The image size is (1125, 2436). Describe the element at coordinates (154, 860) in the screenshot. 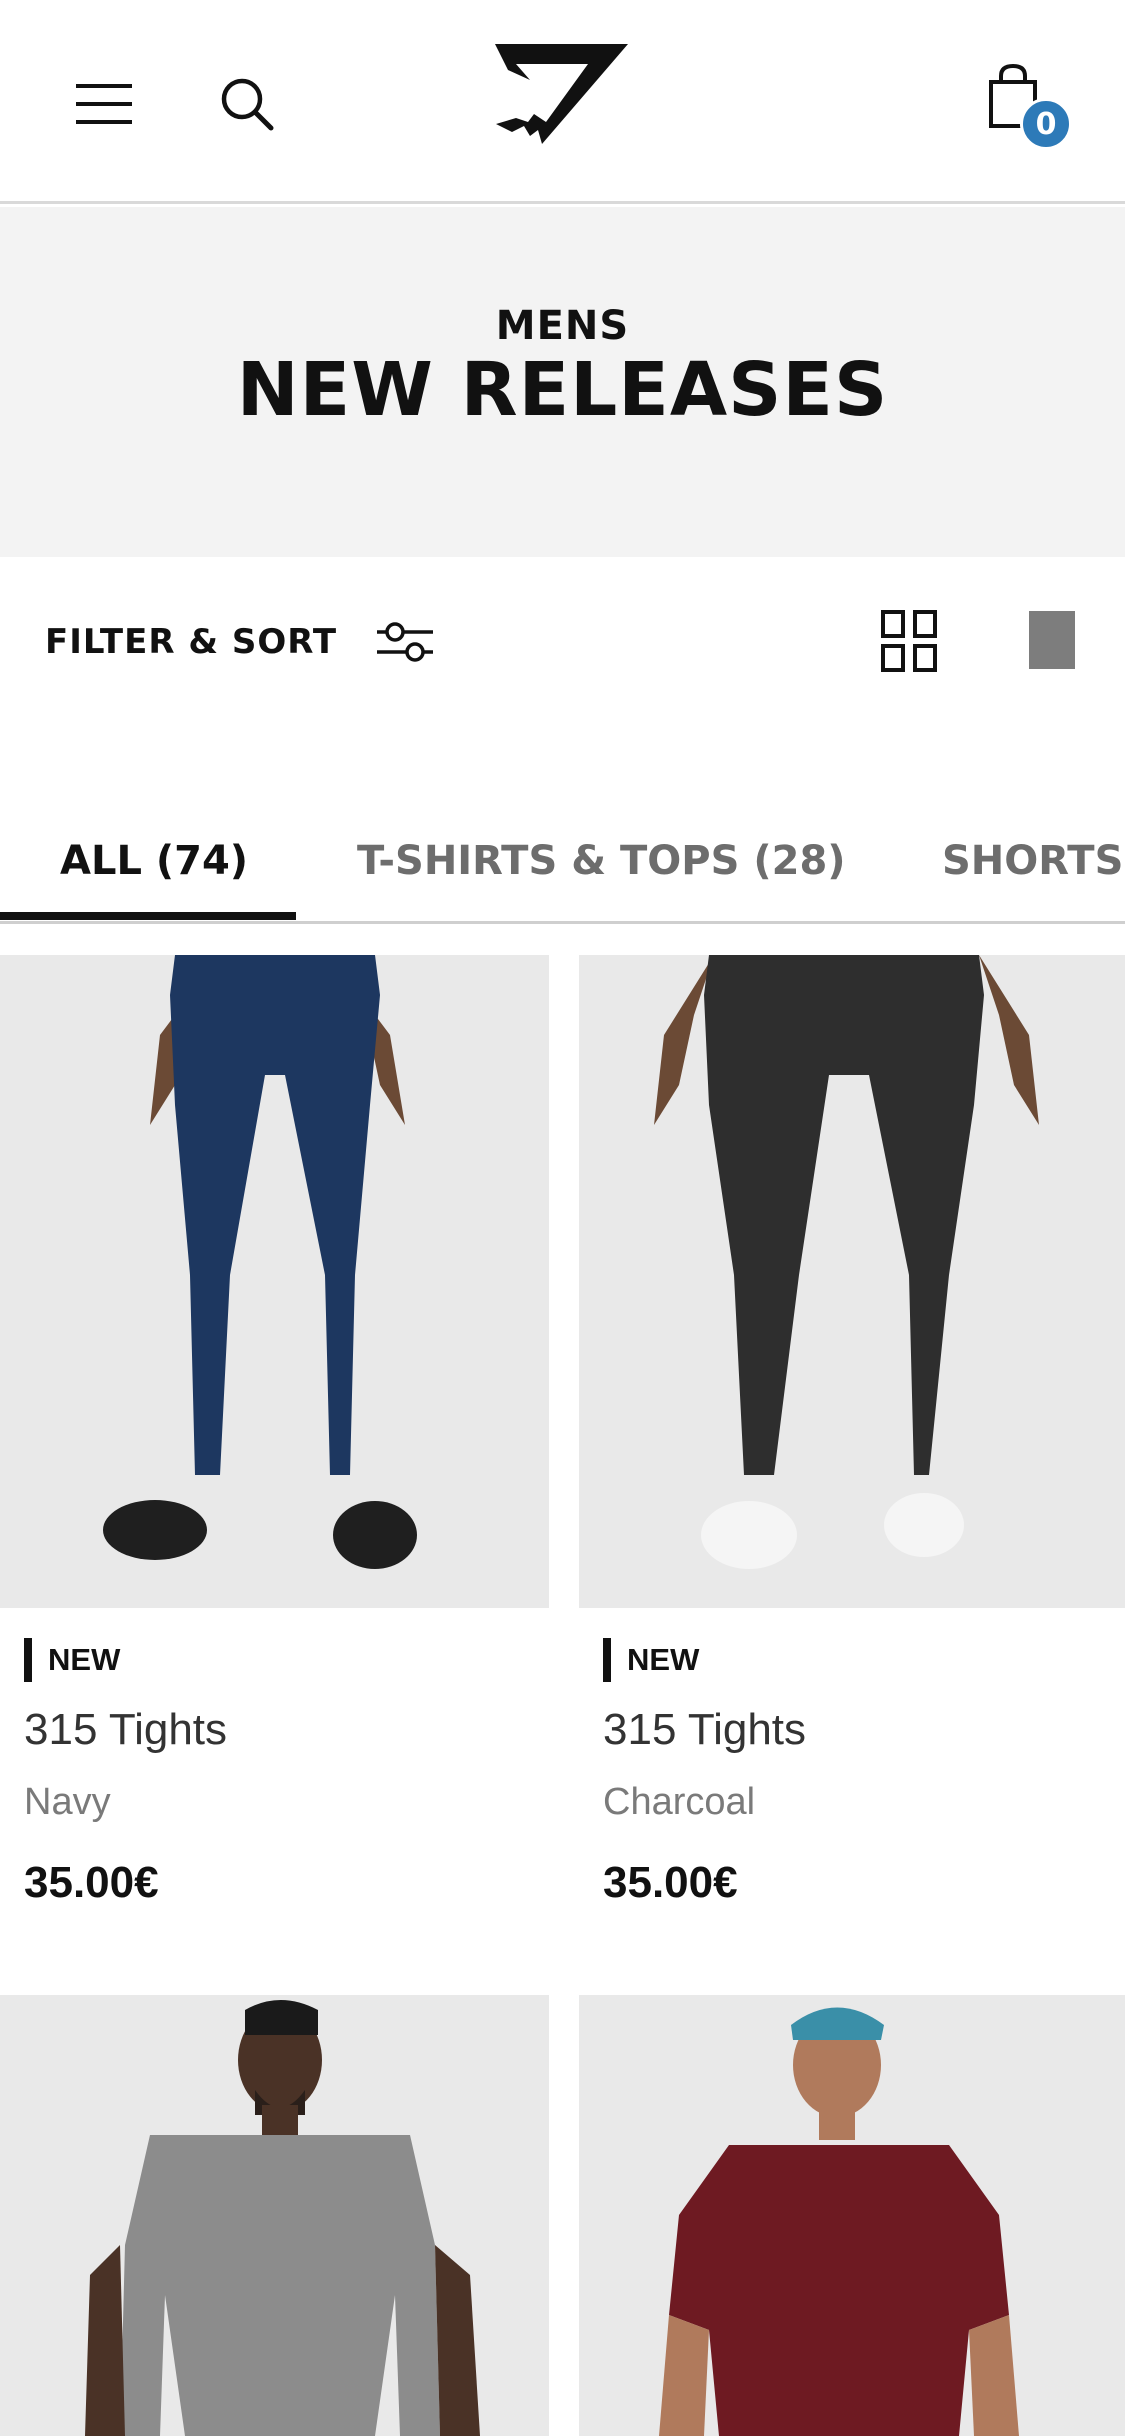

I see `tab-all: ALL (74)` at that location.